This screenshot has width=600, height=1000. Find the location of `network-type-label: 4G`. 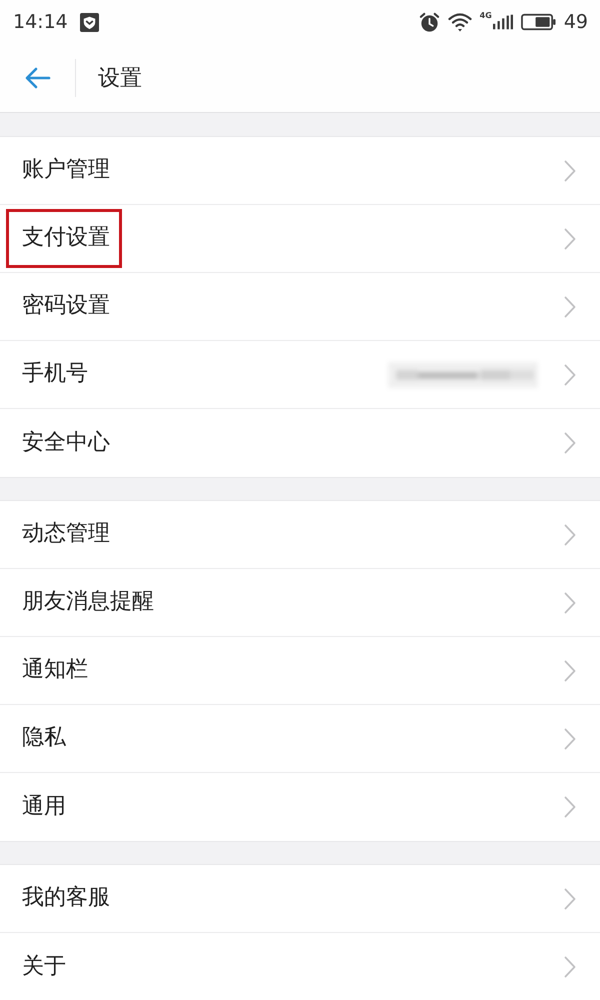

network-type-label: 4G is located at coordinates (486, 16).